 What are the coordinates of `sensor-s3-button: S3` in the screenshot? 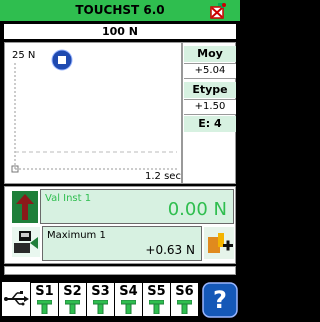 It's located at (100, 299).